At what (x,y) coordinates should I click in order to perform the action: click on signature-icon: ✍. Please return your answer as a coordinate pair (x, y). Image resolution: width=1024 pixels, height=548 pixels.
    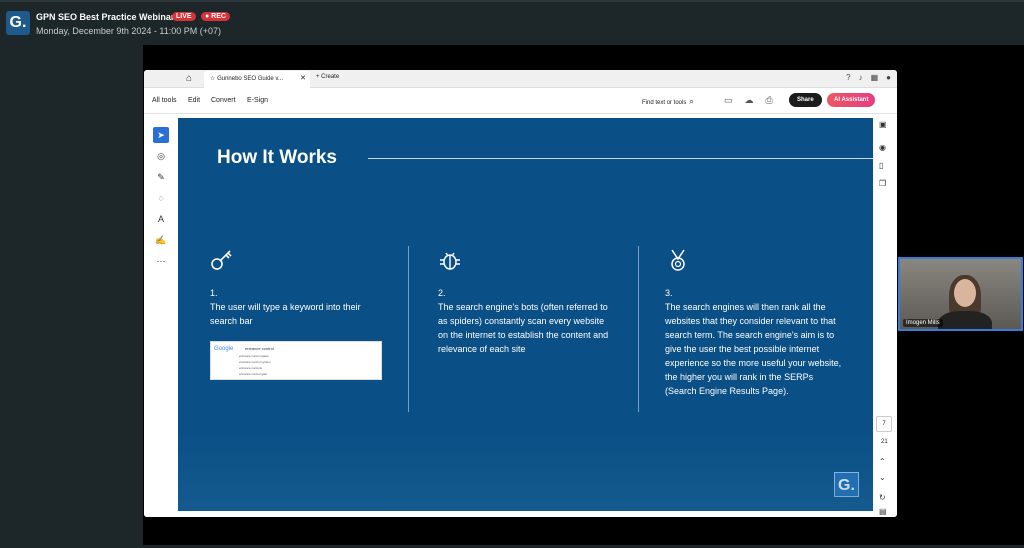
    Looking at the image, I should click on (161, 240).